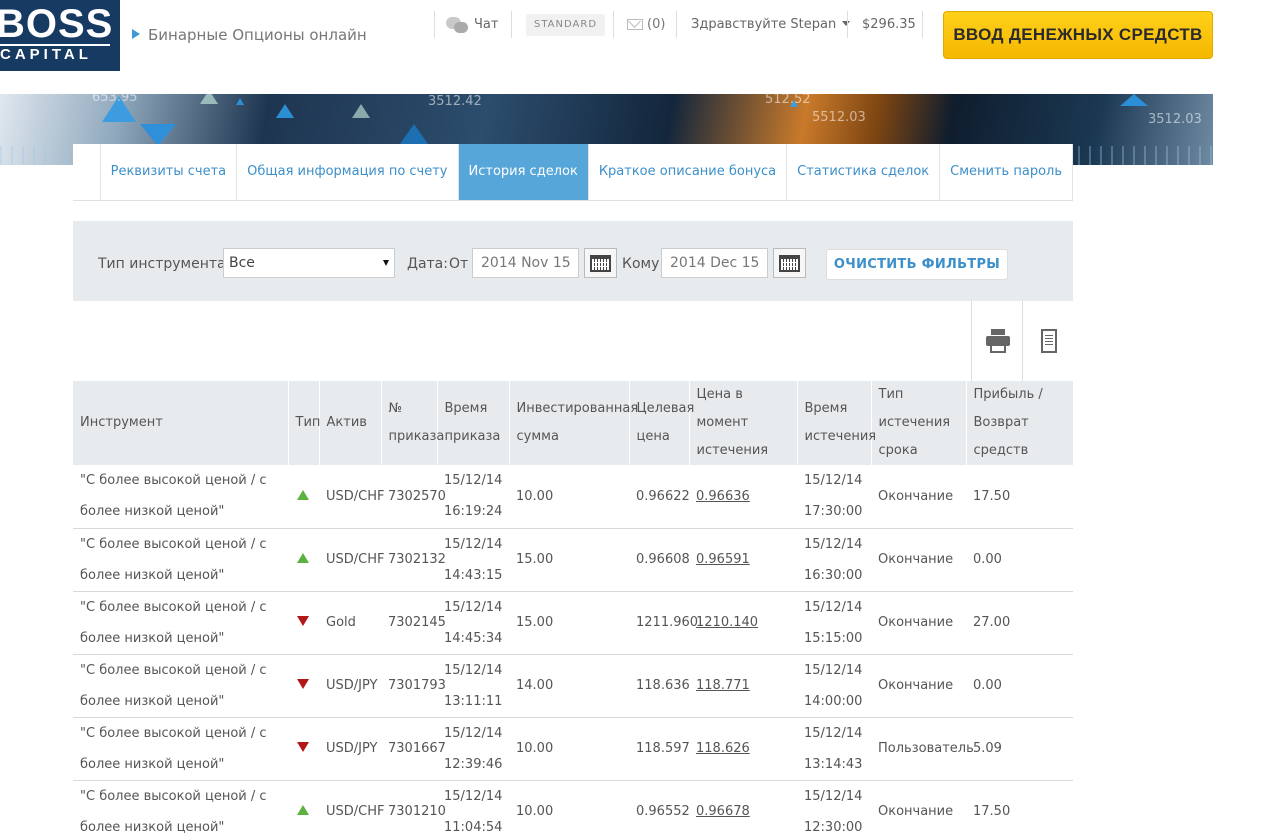  What do you see at coordinates (714, 263) in the screenshot?
I see `to-date-input: 2014 Dec 15` at bounding box center [714, 263].